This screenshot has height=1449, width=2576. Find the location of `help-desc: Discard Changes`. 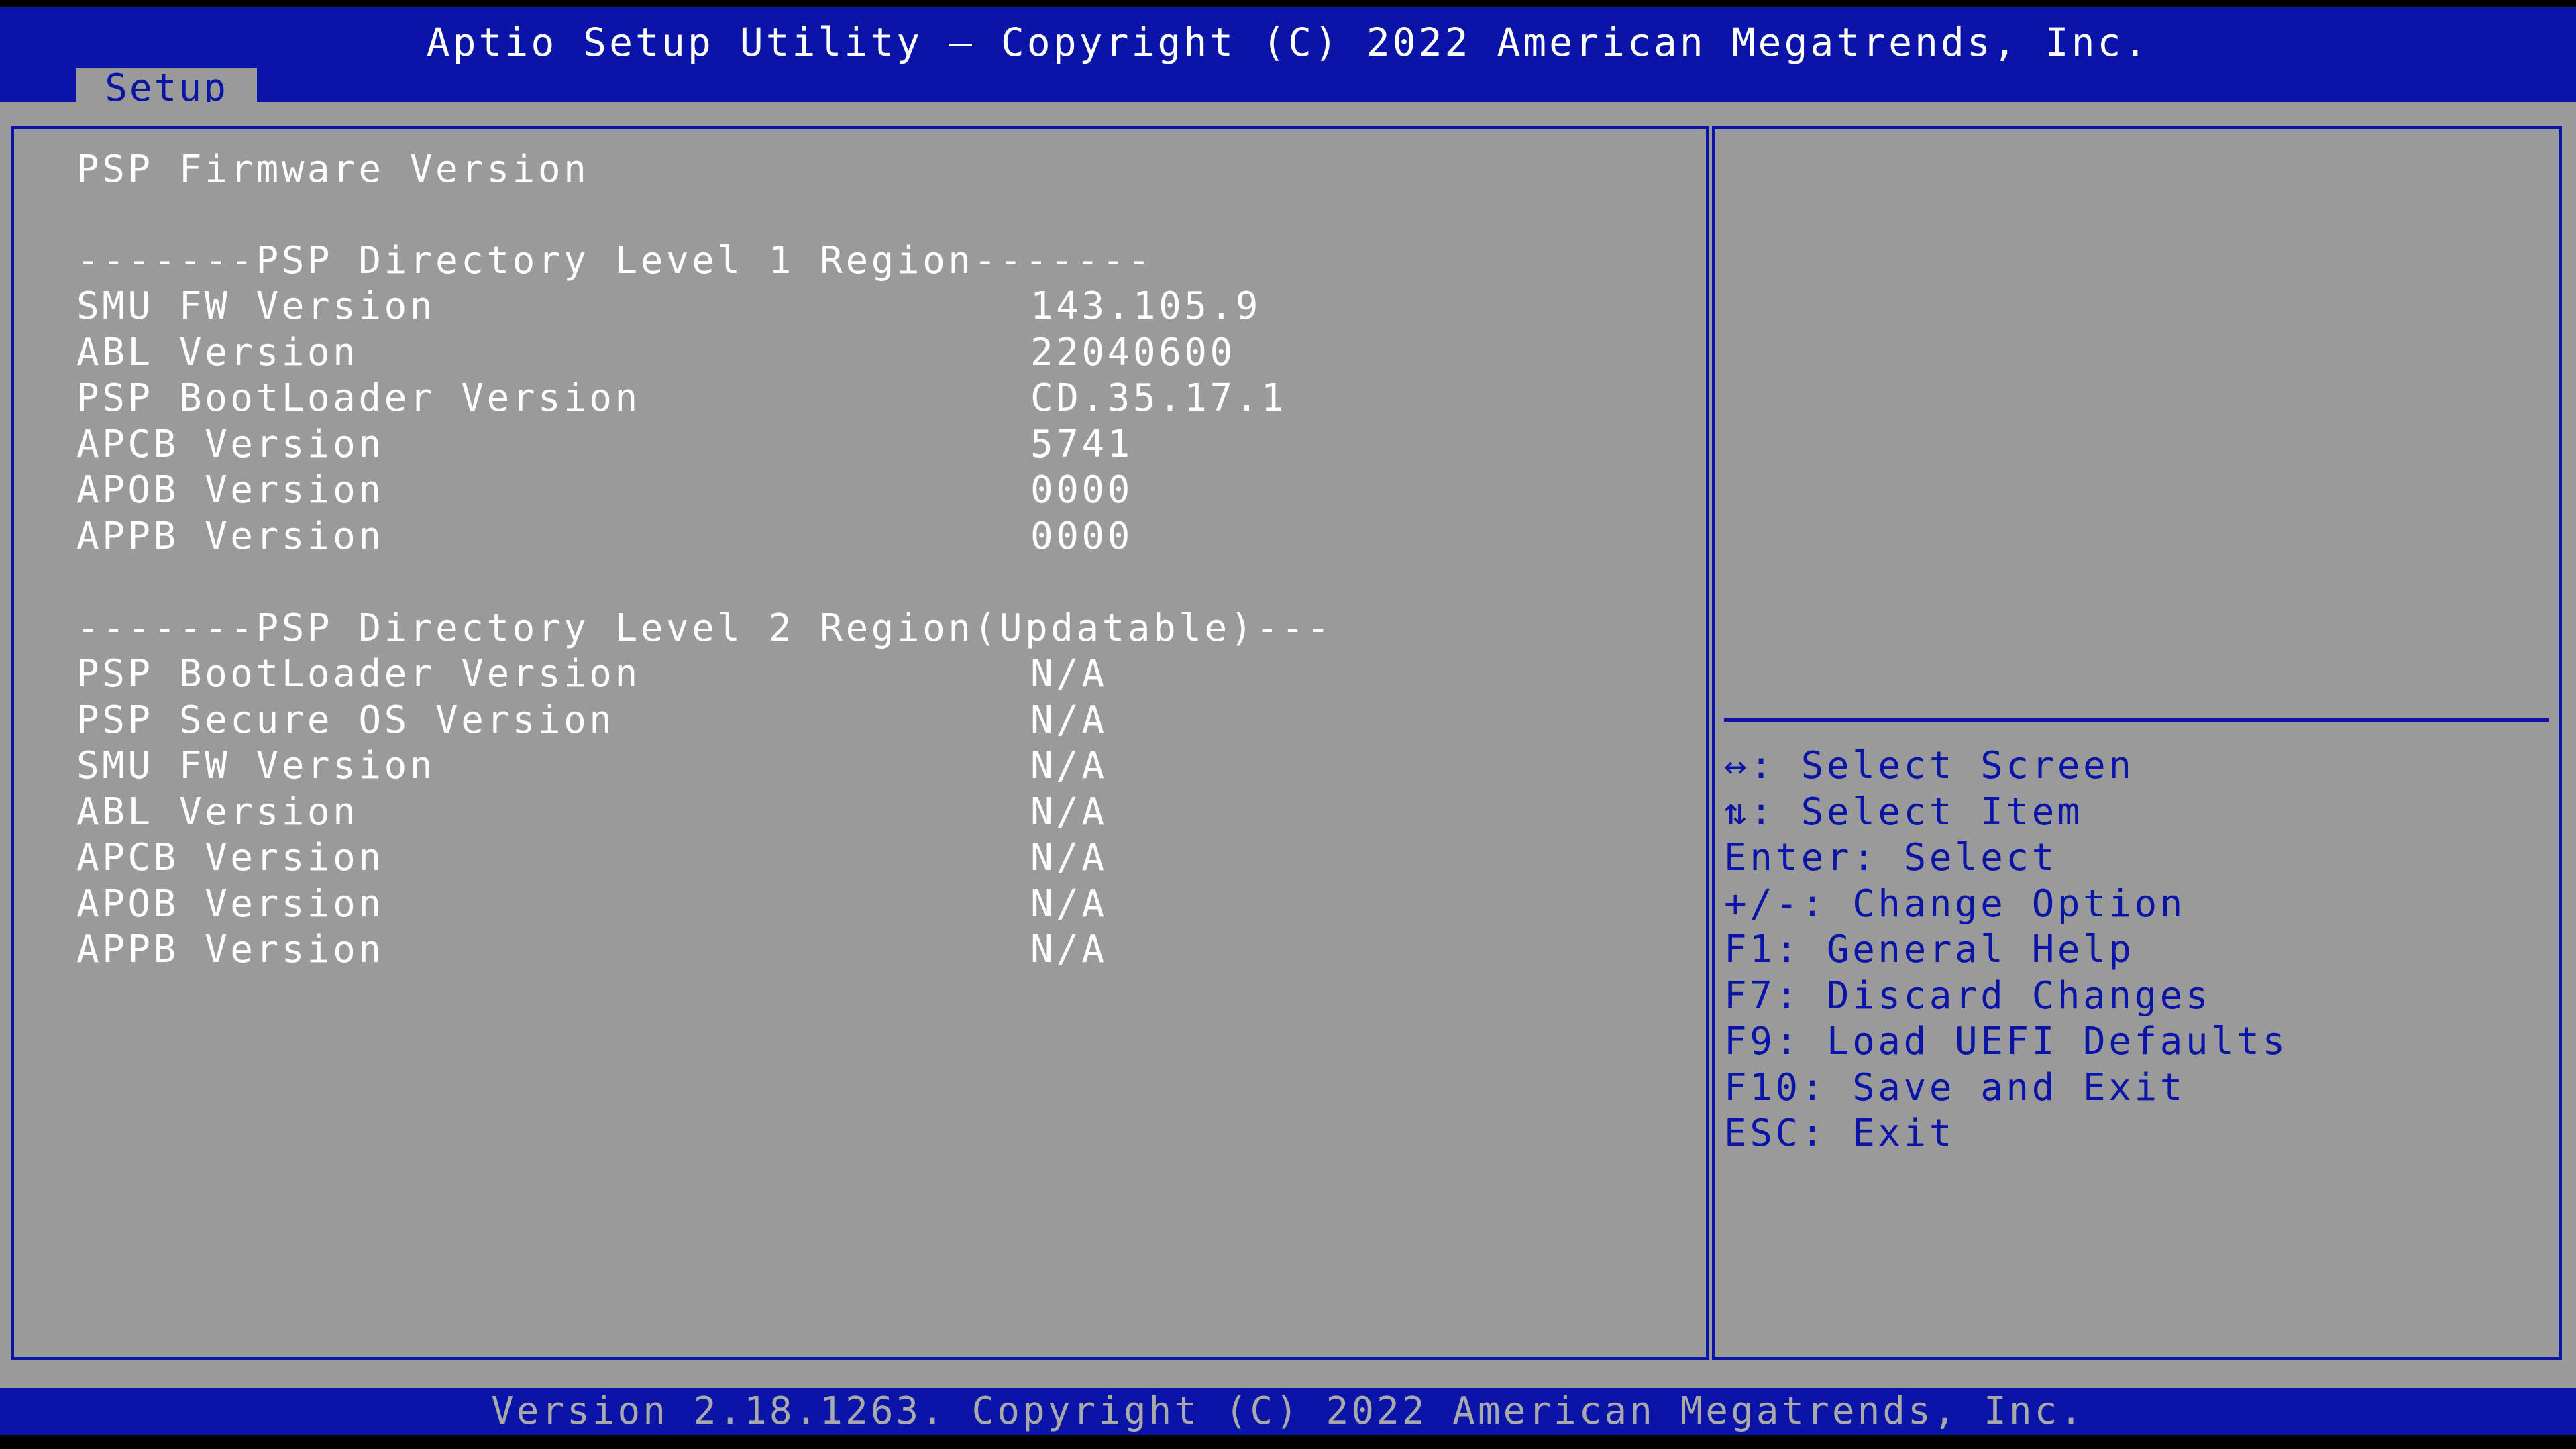

help-desc: Discard Changes is located at coordinates (2006, 996).